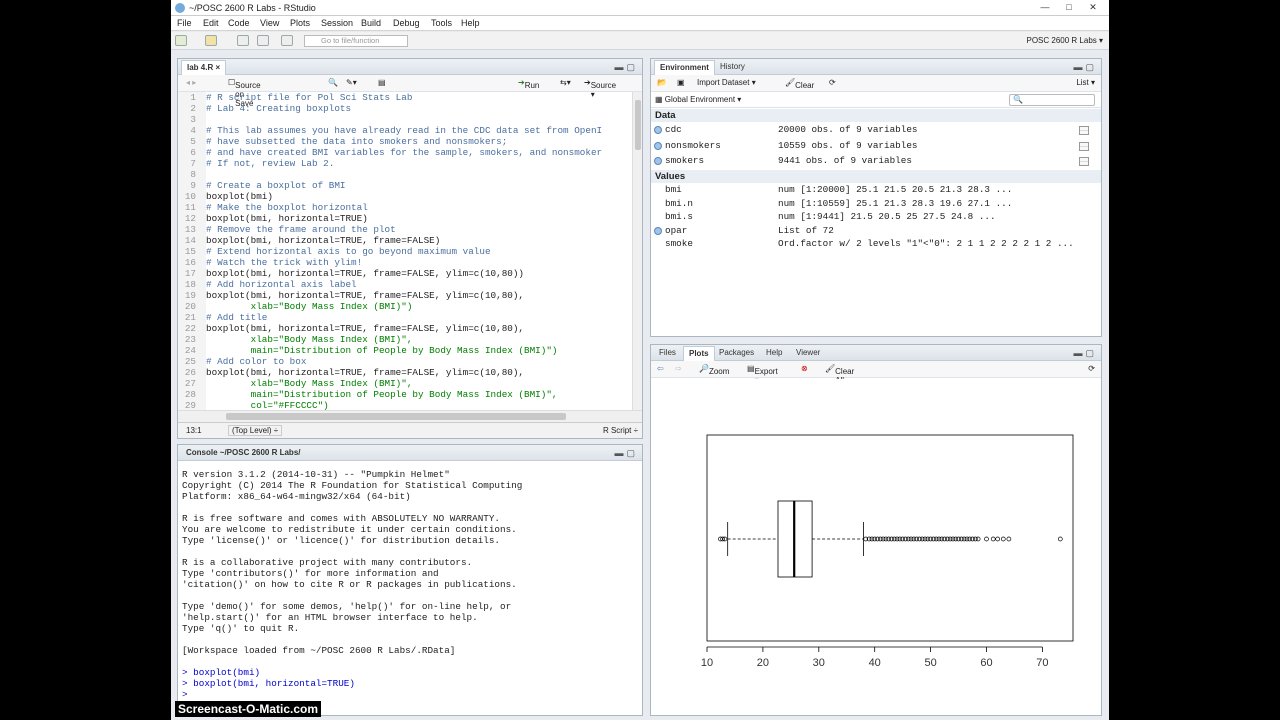 The width and height of the screenshot is (1280, 720). What do you see at coordinates (732, 67) in the screenshot?
I see `tab-history: History` at bounding box center [732, 67].